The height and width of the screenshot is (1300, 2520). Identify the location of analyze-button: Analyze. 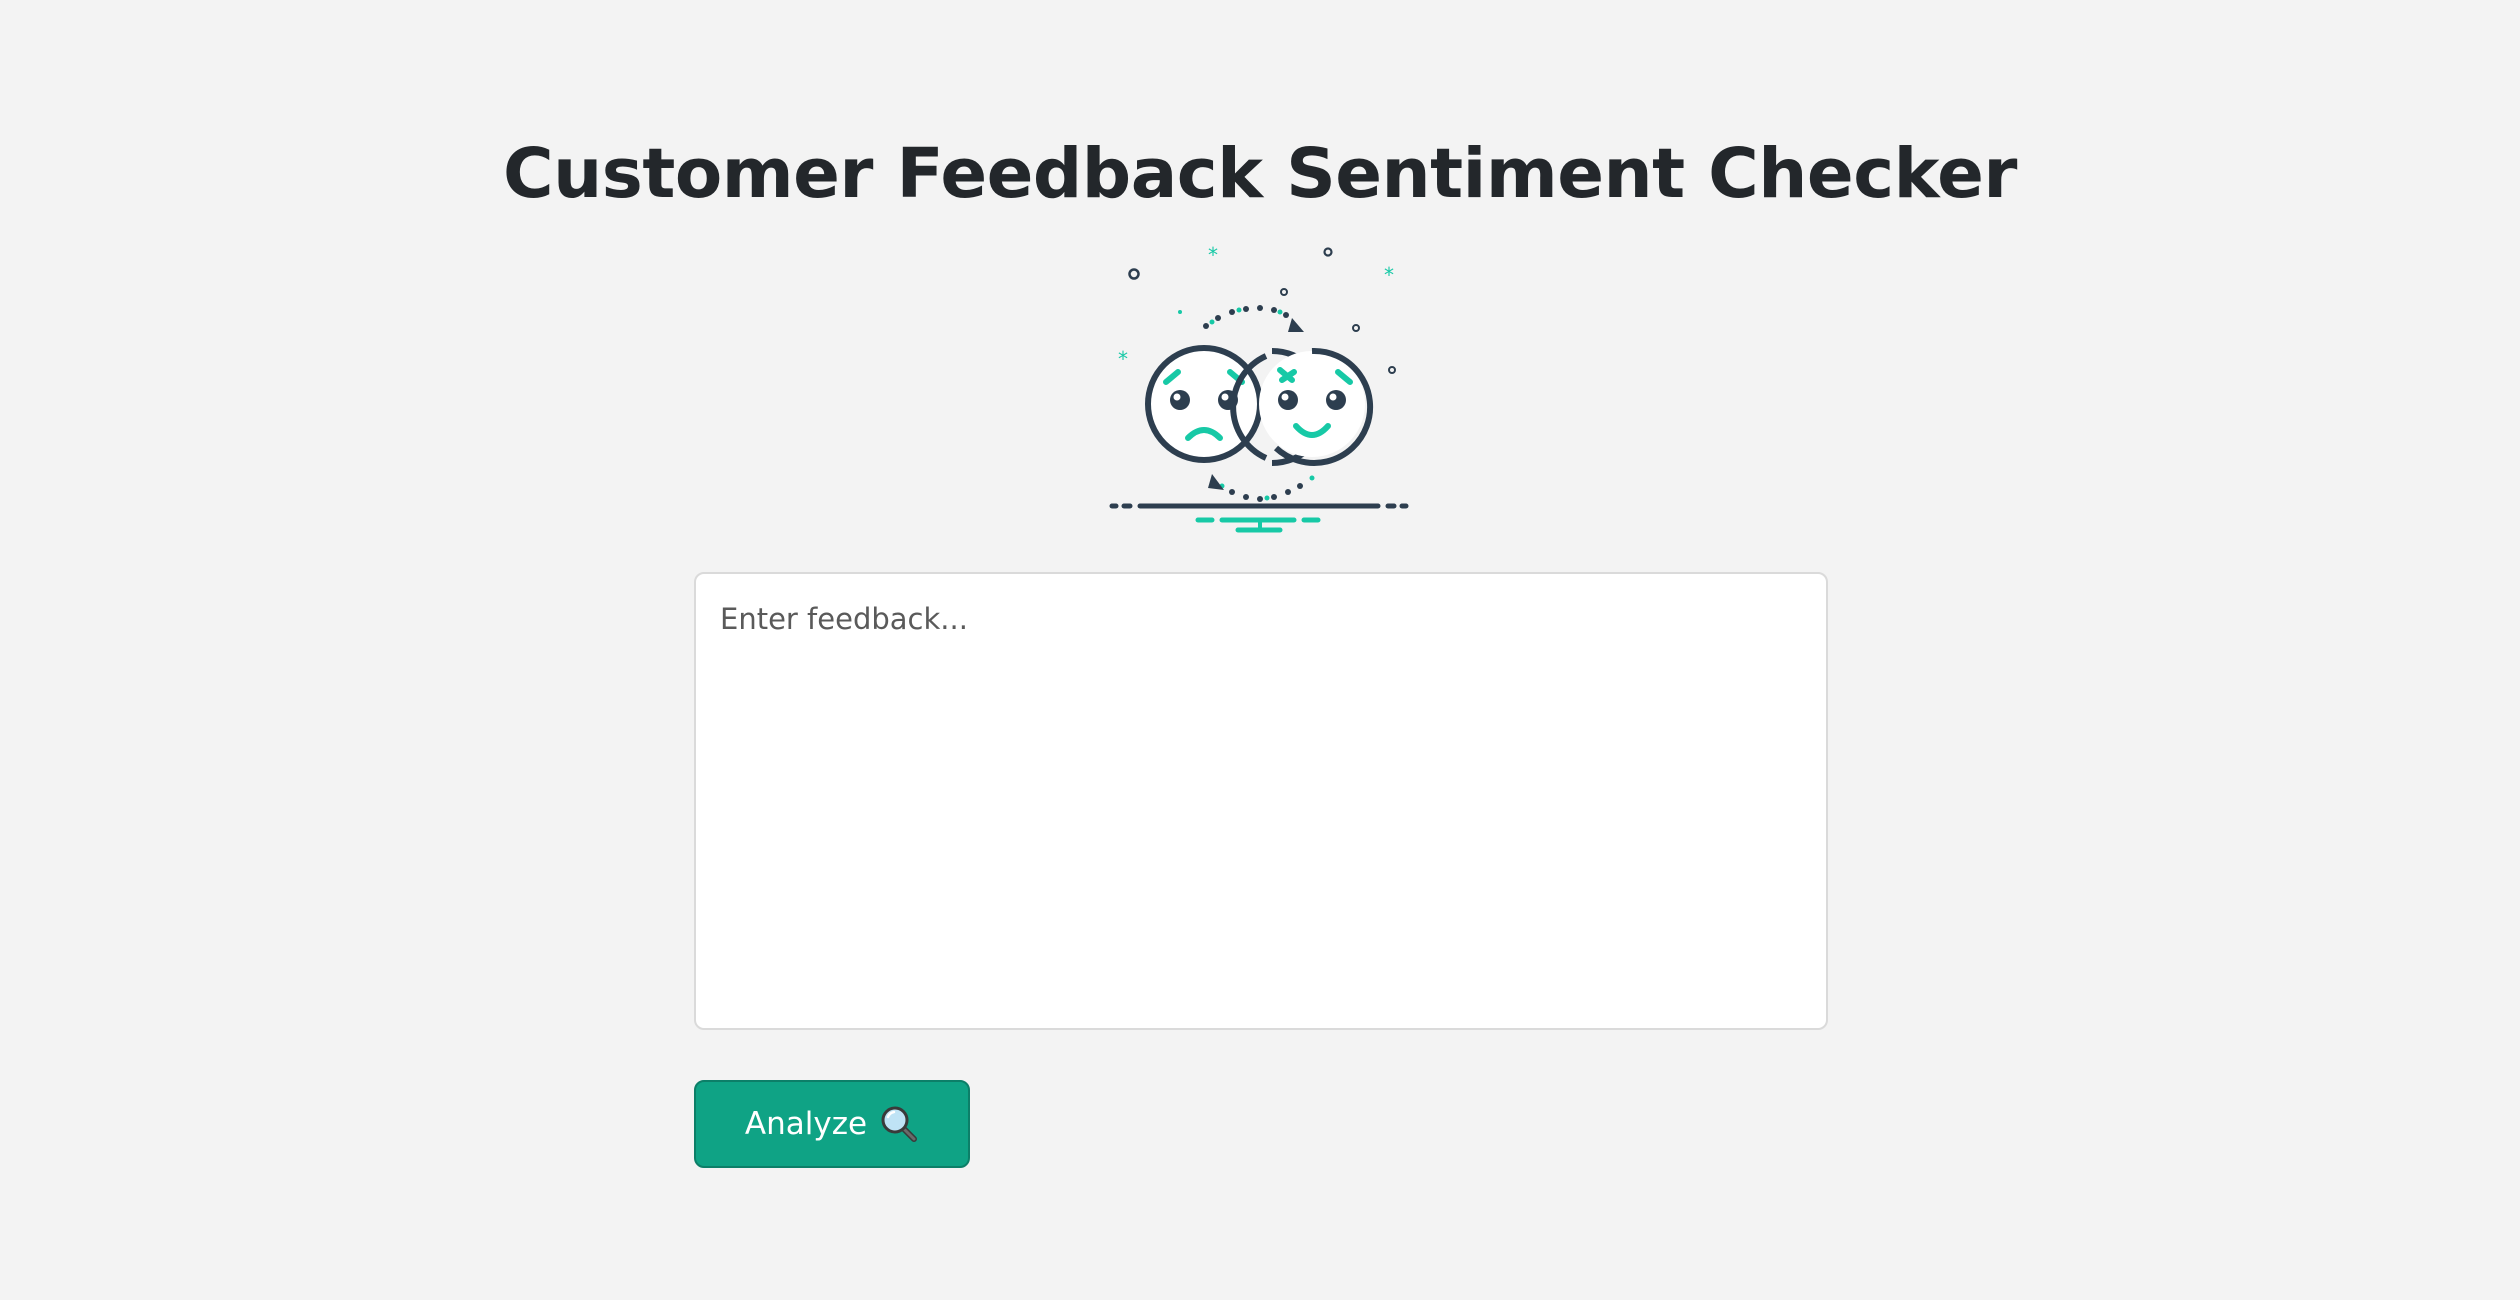
(832, 1124).